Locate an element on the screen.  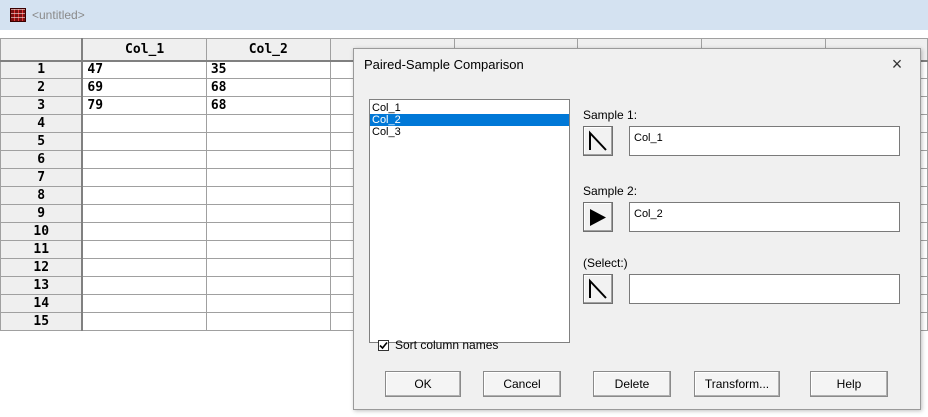
grid-cell: 69 is located at coordinates (144, 87).